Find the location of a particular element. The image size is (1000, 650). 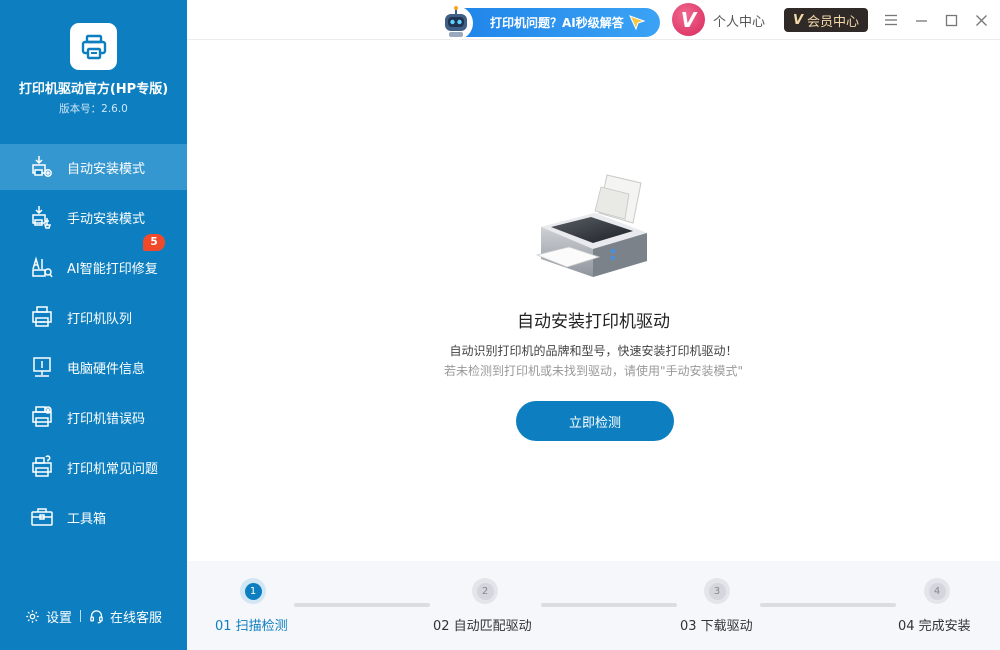

sidebar-item-ai-repair: 5 AI智能打印修复 is located at coordinates (93, 262).